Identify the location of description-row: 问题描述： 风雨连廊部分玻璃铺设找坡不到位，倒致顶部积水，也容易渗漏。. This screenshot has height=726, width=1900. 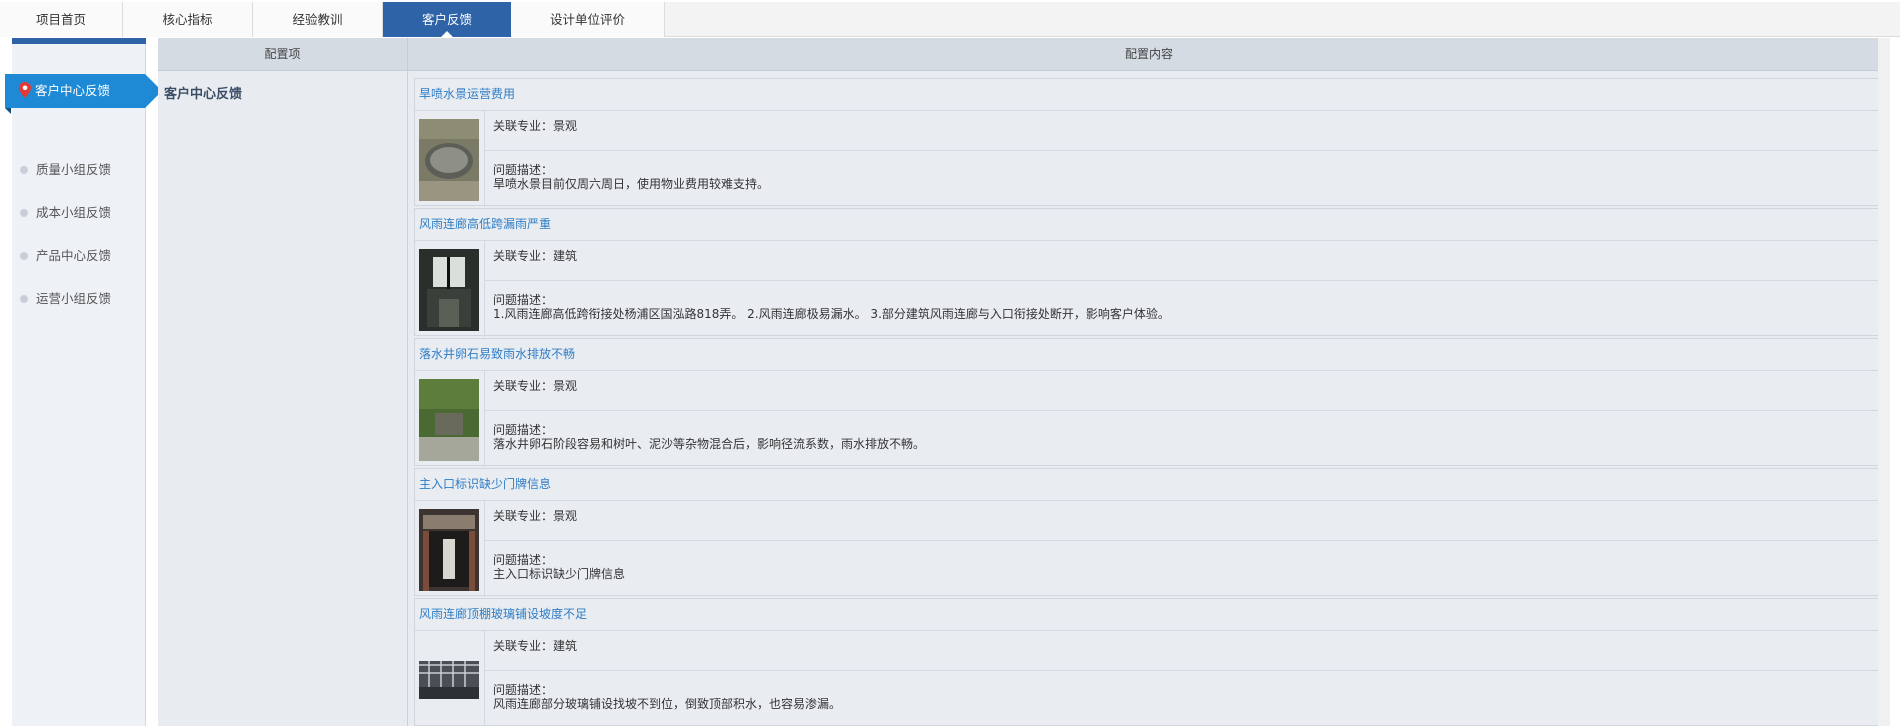
(1182, 698).